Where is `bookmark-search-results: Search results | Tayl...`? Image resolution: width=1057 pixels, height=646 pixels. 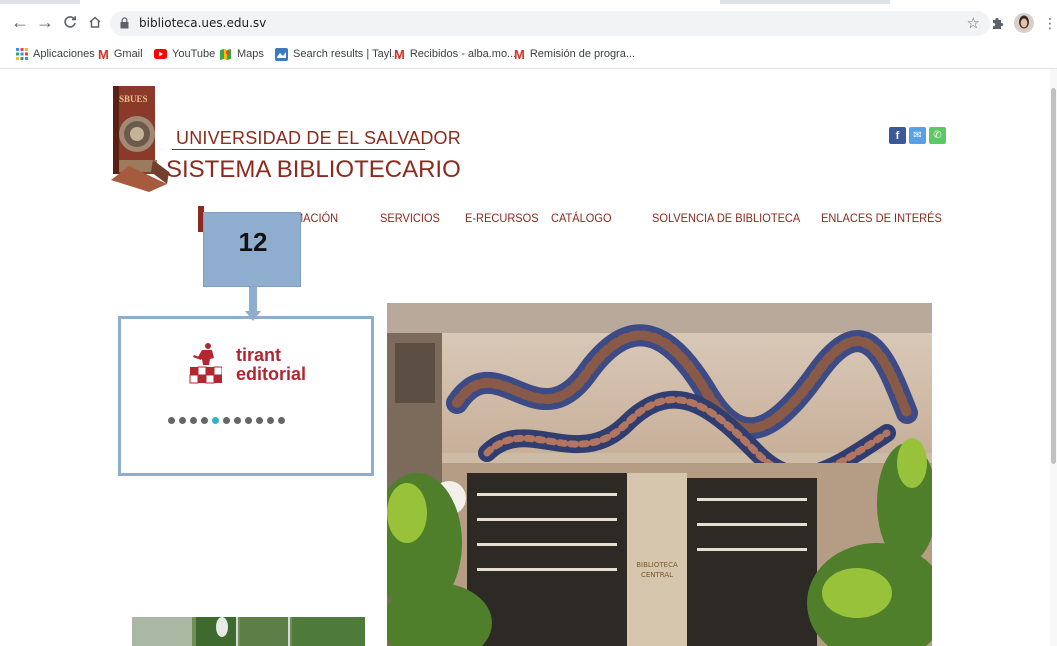
bookmark-search-results: Search results | Tayl... is located at coordinates (338, 54).